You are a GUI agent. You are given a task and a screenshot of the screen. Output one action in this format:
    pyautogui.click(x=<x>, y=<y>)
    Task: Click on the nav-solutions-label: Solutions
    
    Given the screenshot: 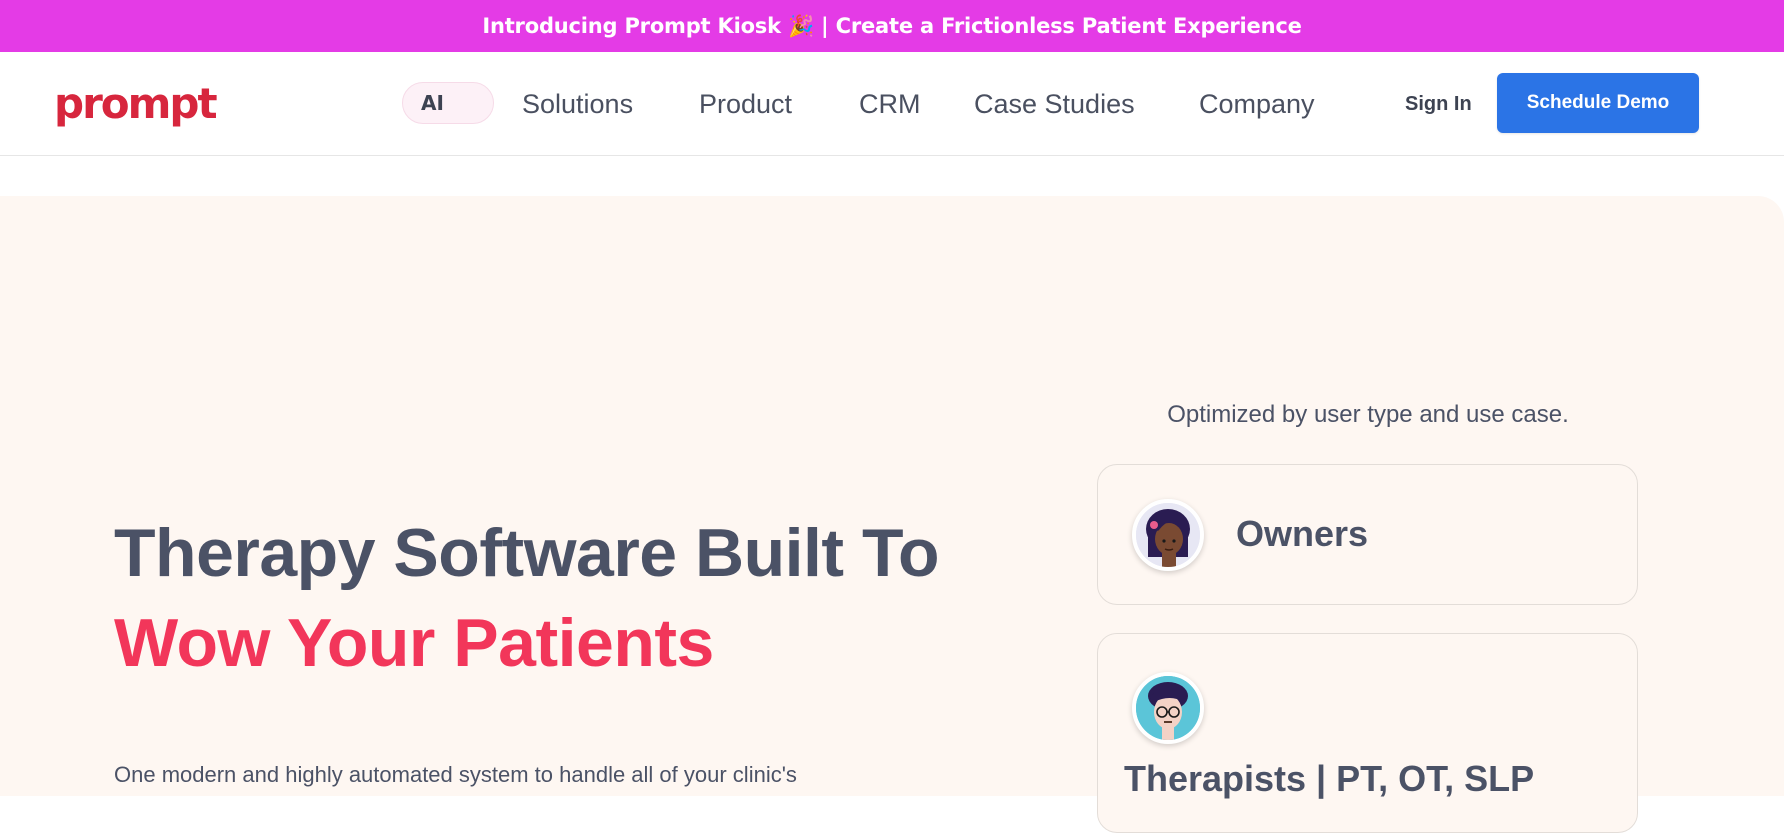 What is the action you would take?
    pyautogui.click(x=577, y=104)
    